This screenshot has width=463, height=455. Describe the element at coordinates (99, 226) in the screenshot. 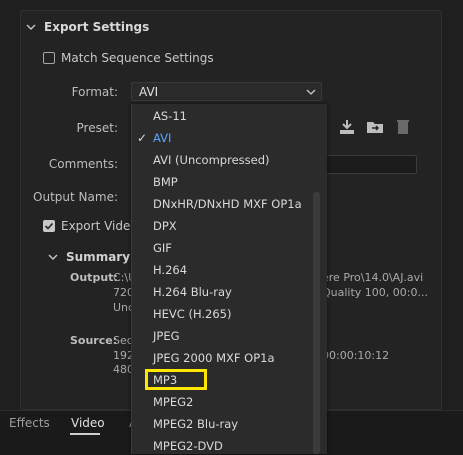

I see `export-video-label: Export Video` at that location.